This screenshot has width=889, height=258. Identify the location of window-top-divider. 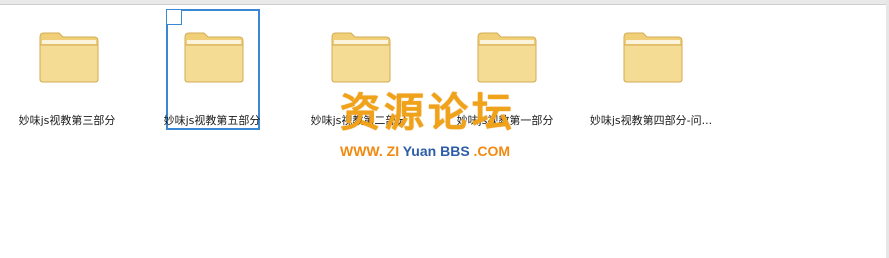
(444, 4).